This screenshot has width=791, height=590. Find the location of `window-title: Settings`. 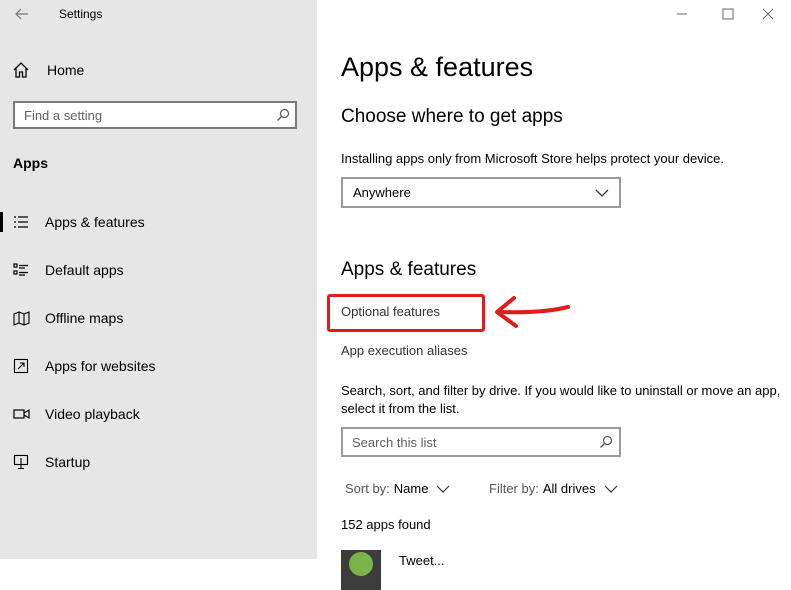

window-title: Settings is located at coordinates (81, 14).